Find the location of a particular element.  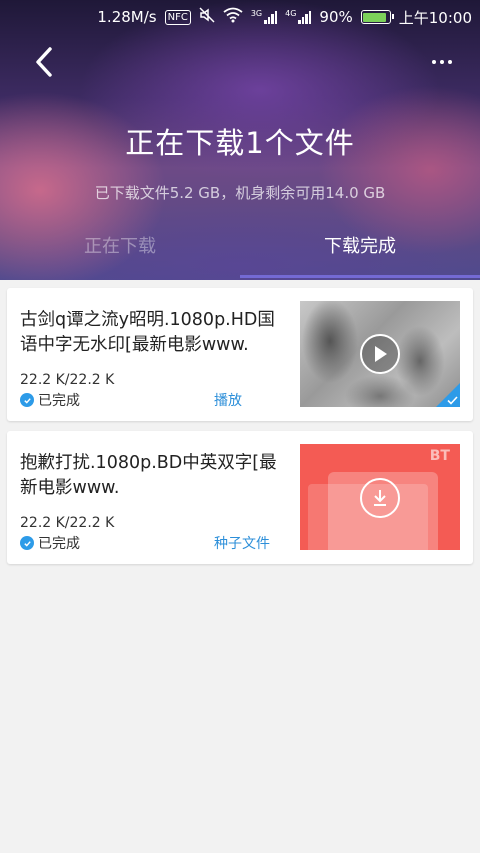

video-thumbnail is located at coordinates (380, 354).